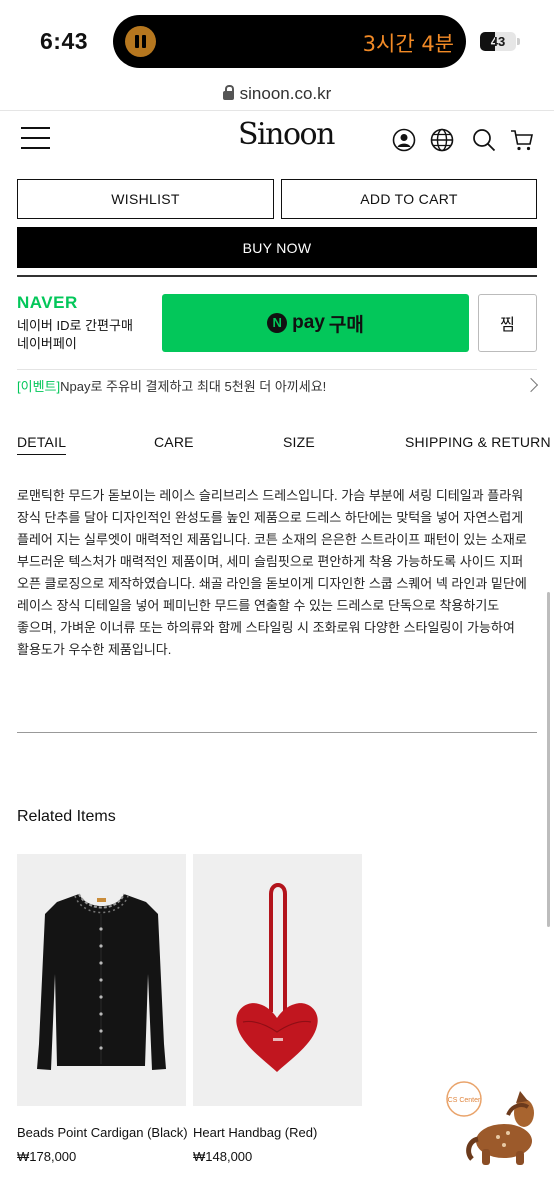  I want to click on battery-tip, so click(518, 41).